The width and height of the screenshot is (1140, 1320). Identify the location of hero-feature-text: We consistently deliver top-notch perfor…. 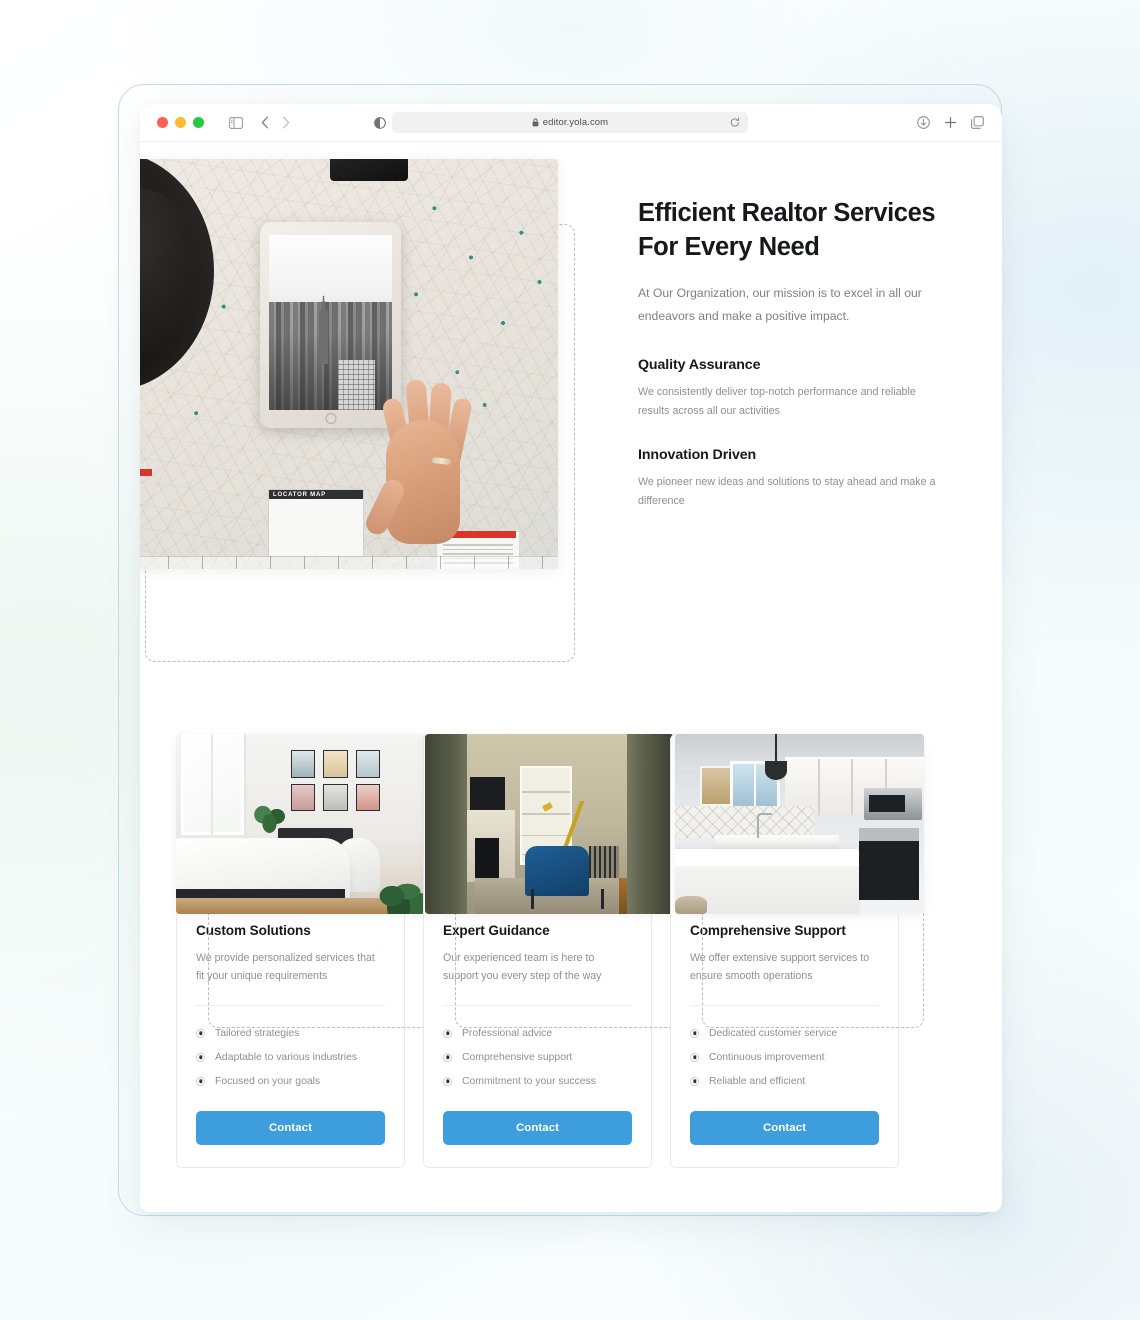
(777, 401).